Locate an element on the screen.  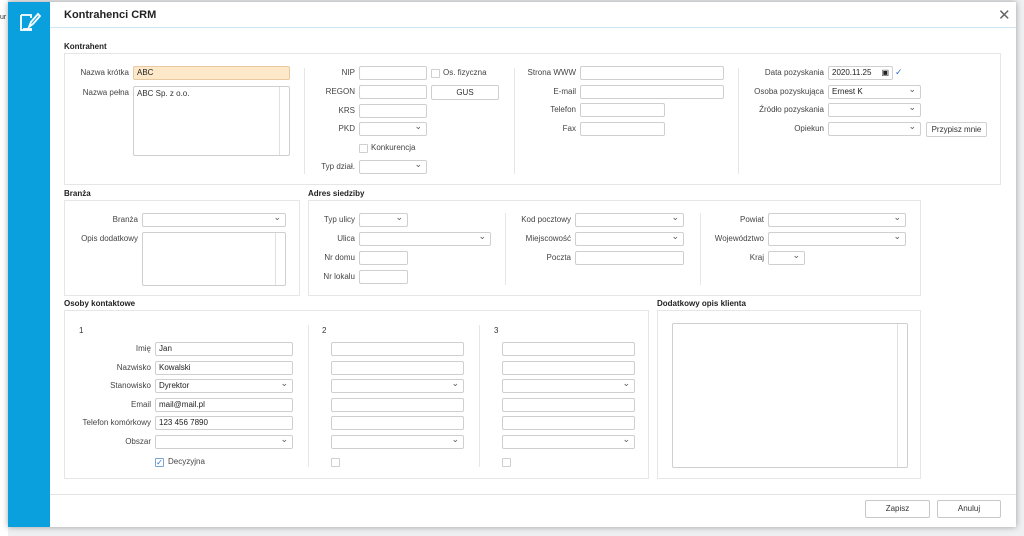
opis-dodatkowy-textarea is located at coordinates (214, 259).